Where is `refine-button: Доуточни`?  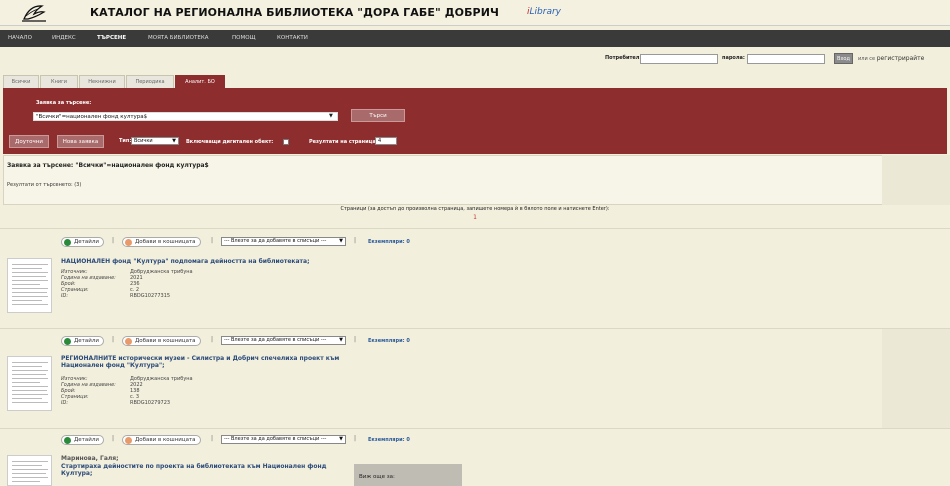
refine-button: Доуточни is located at coordinates (29, 141).